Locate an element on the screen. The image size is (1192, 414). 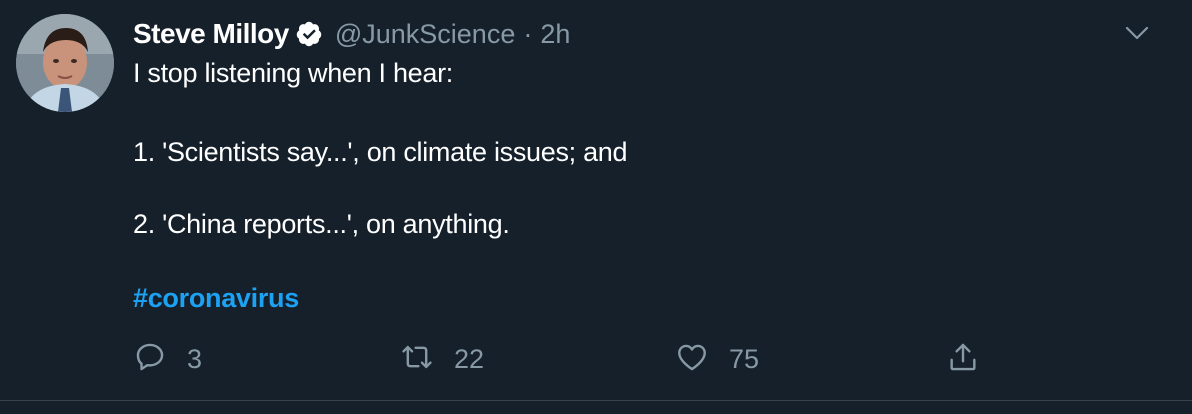
reply-icon is located at coordinates (150, 359).